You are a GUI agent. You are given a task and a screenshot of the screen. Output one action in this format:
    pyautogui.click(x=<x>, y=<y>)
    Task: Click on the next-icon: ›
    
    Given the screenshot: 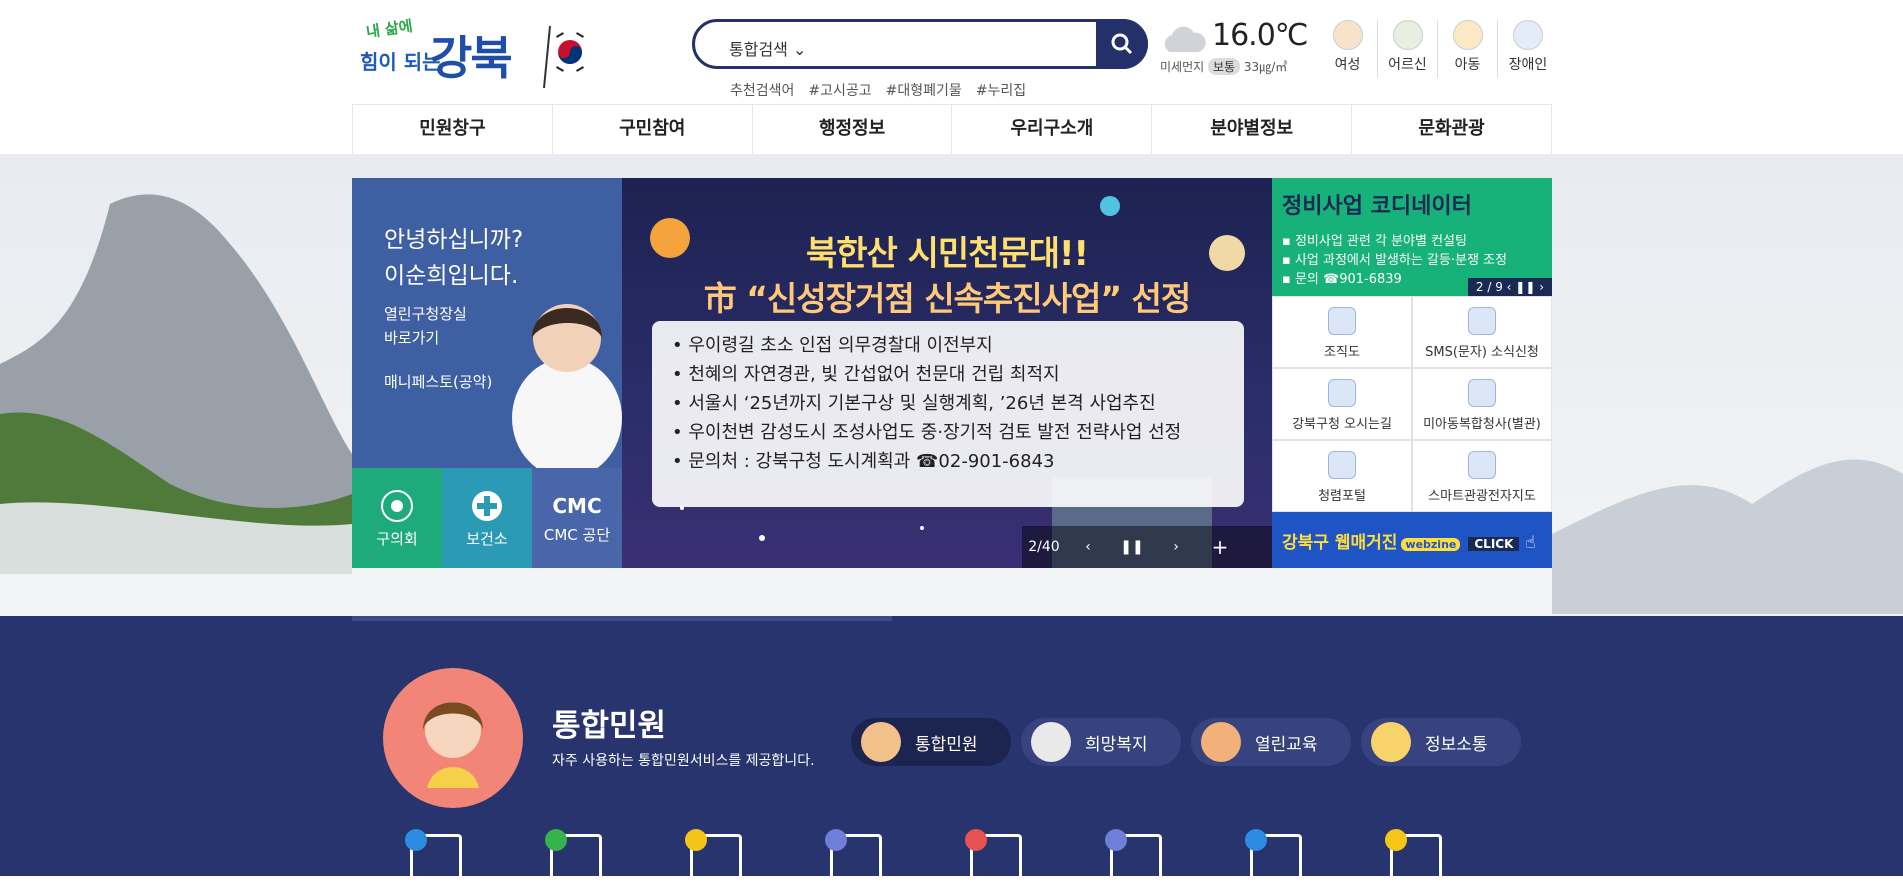 What is the action you would take?
    pyautogui.click(x=1176, y=547)
    